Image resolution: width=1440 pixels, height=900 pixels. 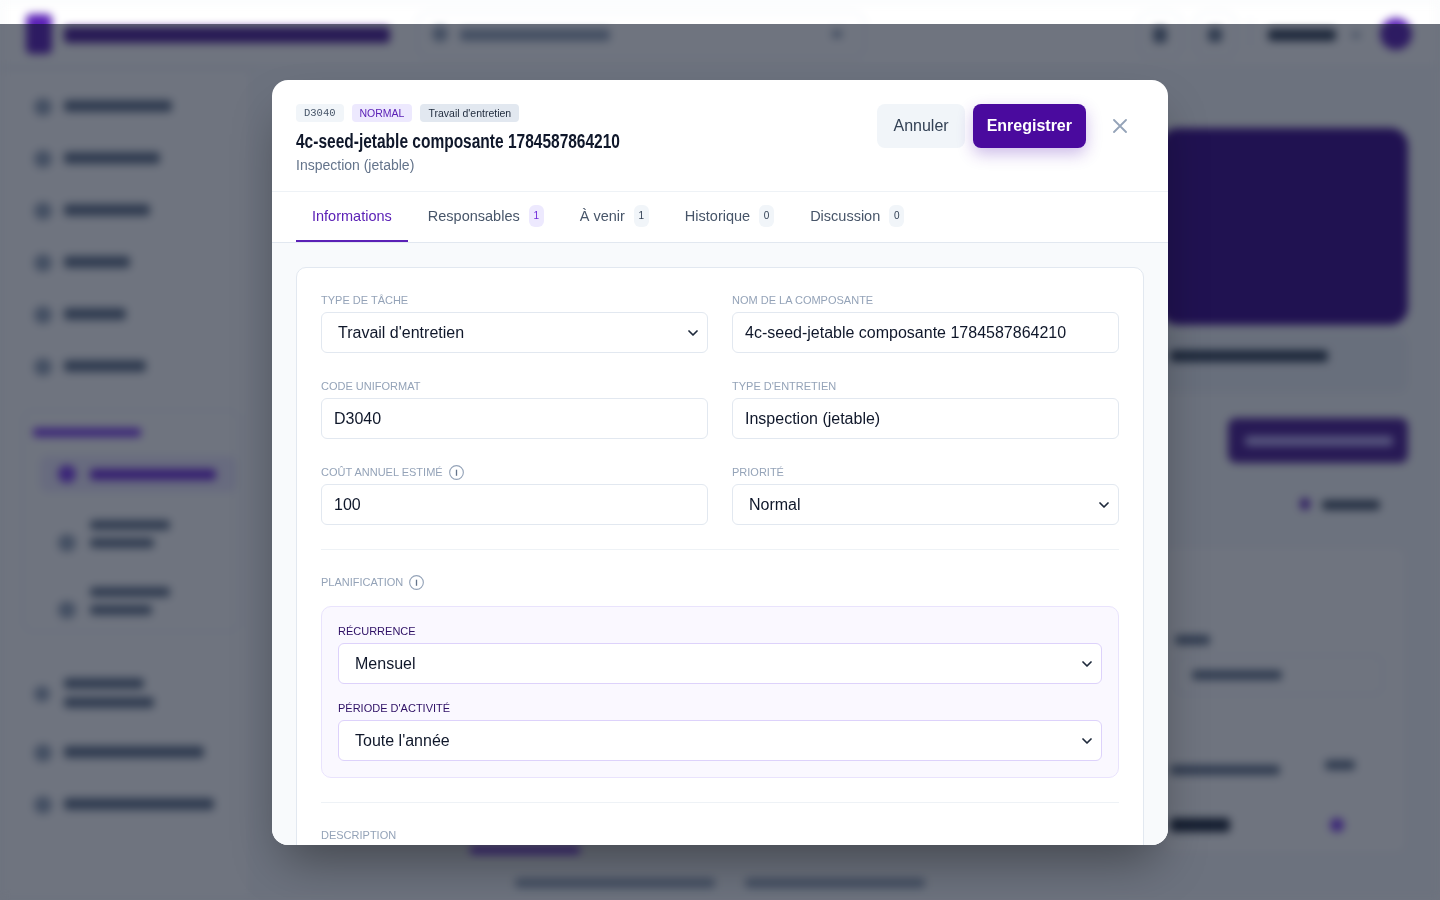 I want to click on category-badge: Travail d'entretien, so click(x=470, y=113).